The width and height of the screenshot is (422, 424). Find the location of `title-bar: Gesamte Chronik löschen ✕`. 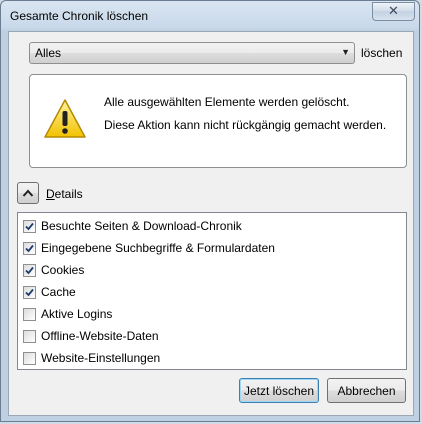

title-bar: Gesamte Chronik löschen ✕ is located at coordinates (210, 16).